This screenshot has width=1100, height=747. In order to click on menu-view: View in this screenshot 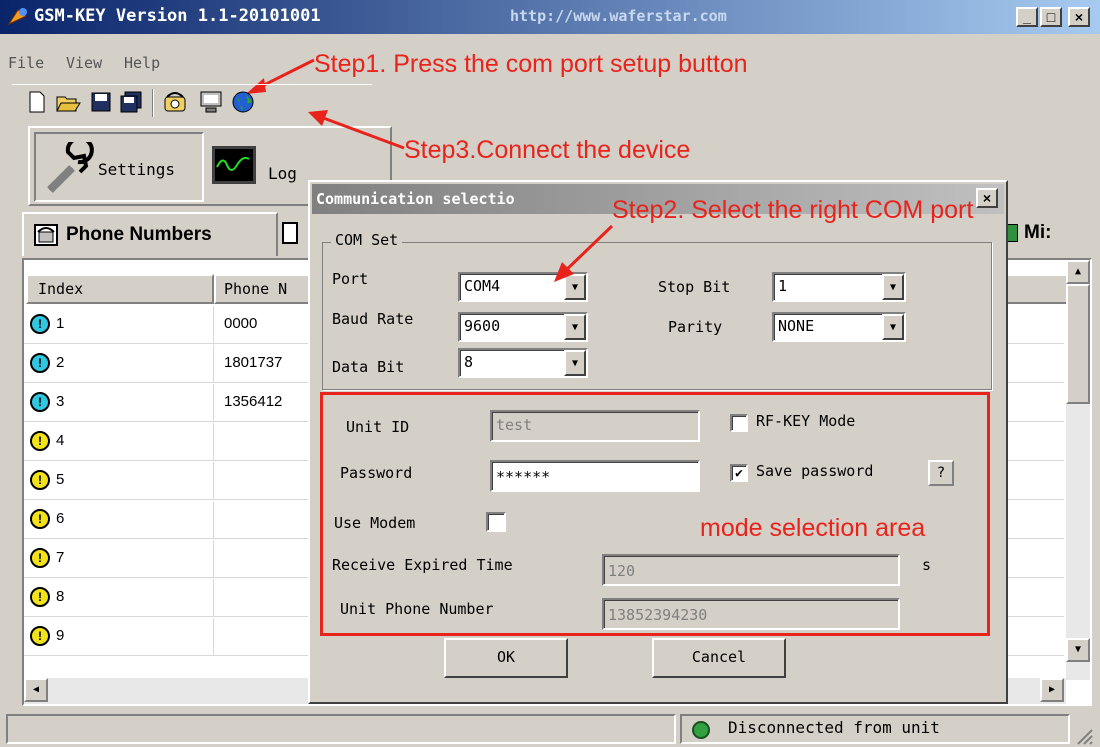, I will do `click(84, 63)`.